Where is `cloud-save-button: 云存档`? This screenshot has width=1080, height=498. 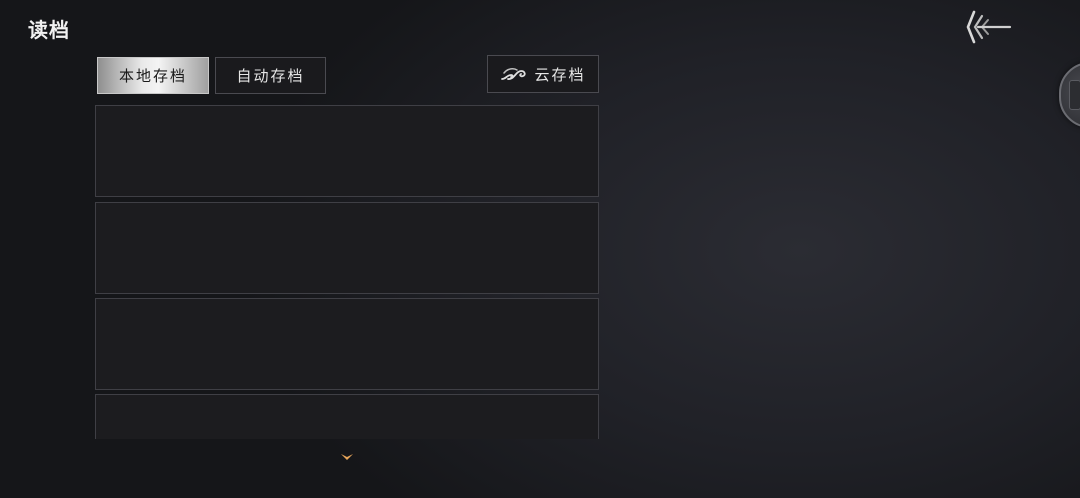 cloud-save-button: 云存档 is located at coordinates (543, 74).